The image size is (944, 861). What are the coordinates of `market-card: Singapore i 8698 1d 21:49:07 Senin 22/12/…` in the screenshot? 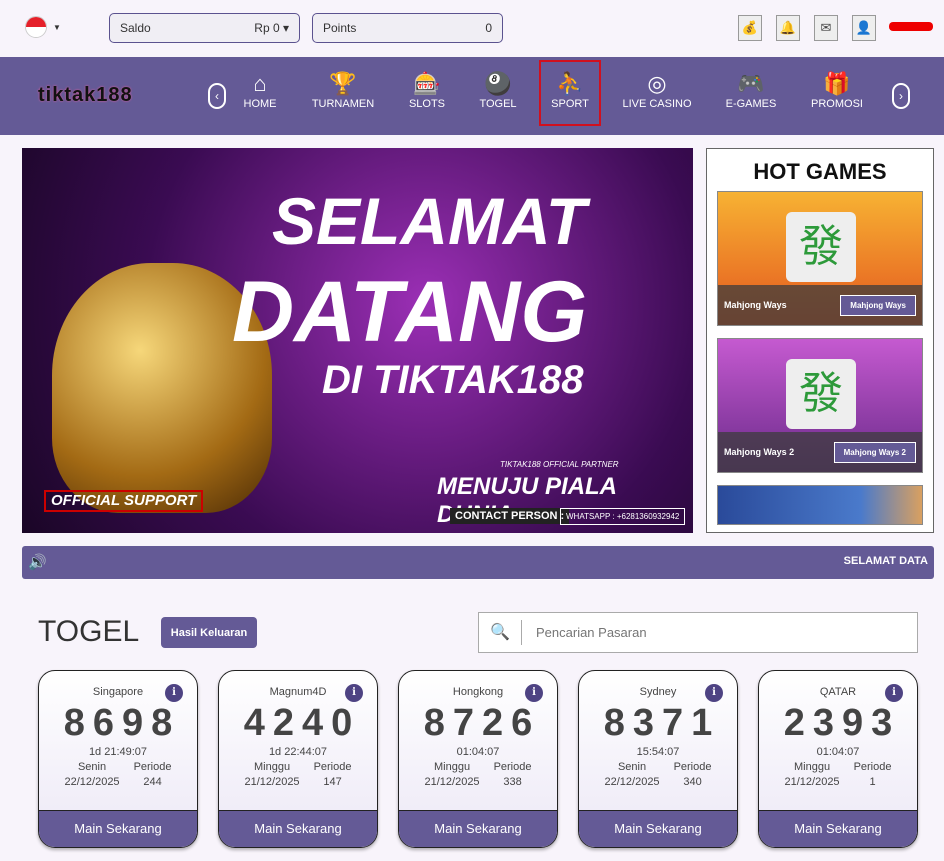 It's located at (118, 759).